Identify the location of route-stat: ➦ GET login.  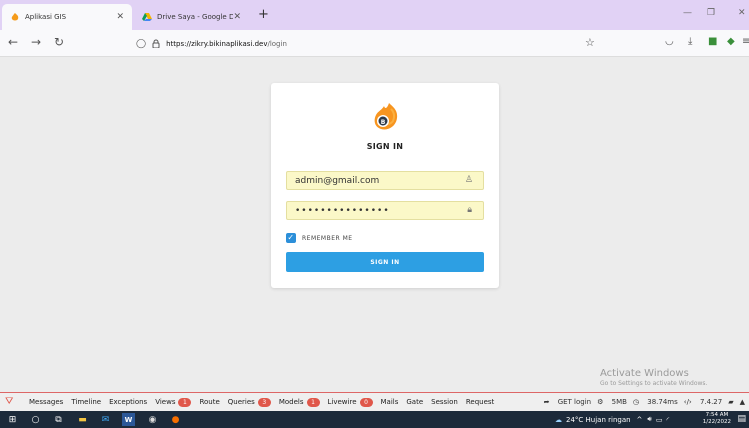
(568, 402).